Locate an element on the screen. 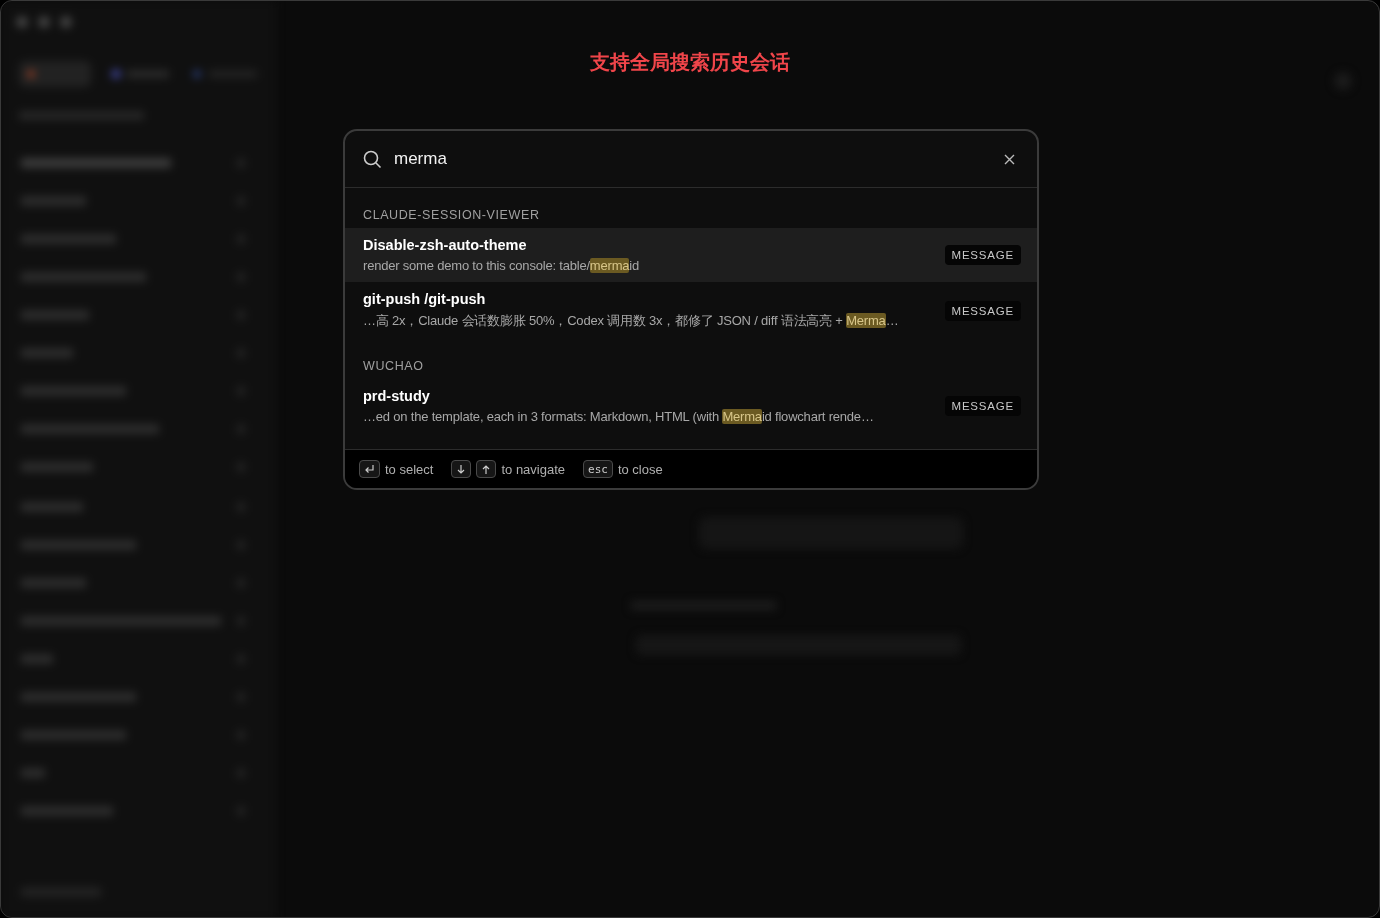 This screenshot has height=918, width=1380. shortcut-hint: to navigate is located at coordinates (533, 469).